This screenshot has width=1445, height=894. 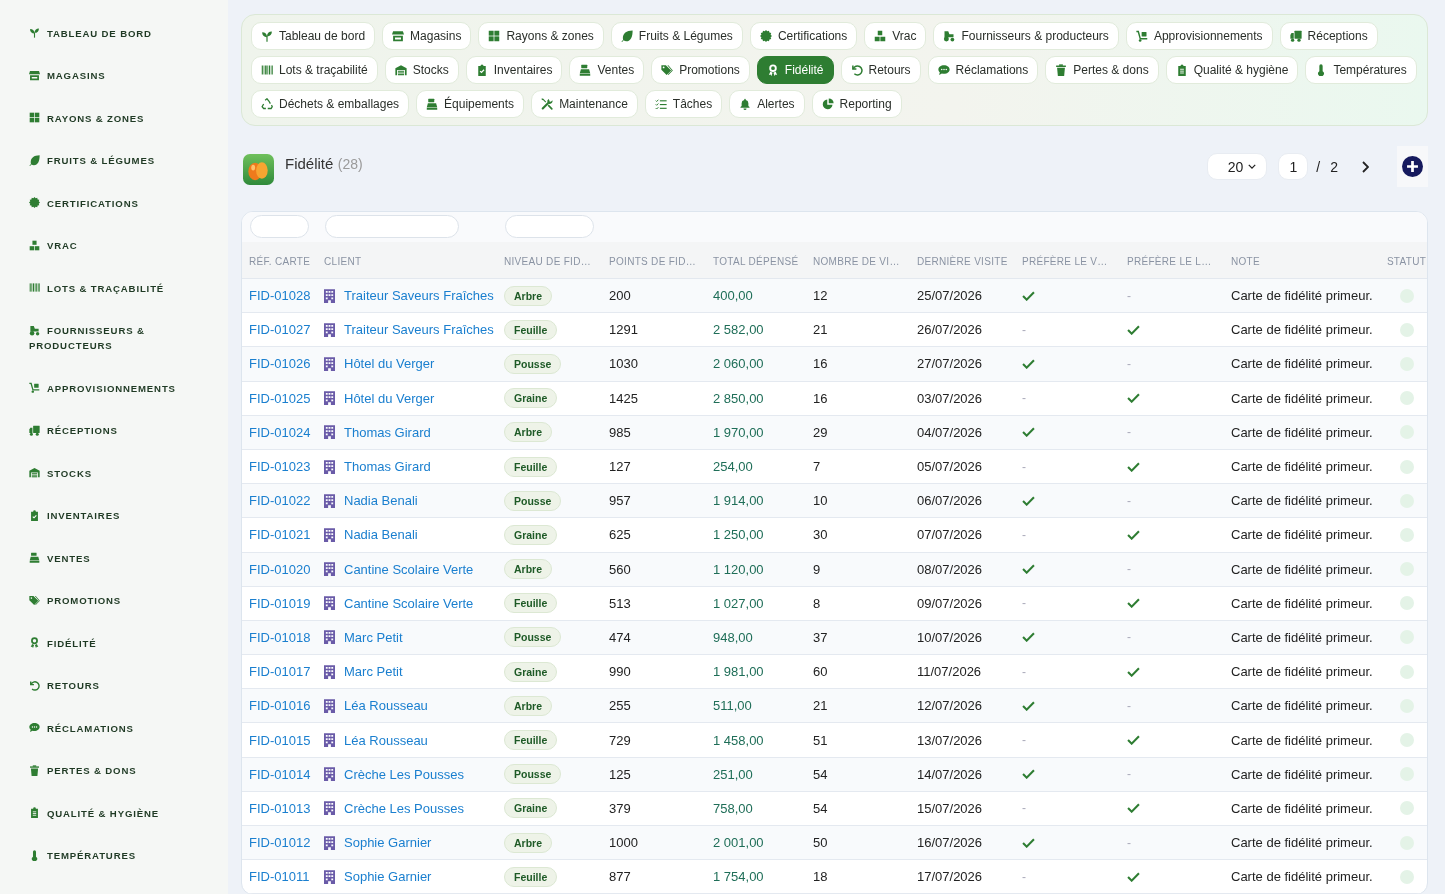 What do you see at coordinates (584, 104) in the screenshot?
I see `nav-tab: Maintenance` at bounding box center [584, 104].